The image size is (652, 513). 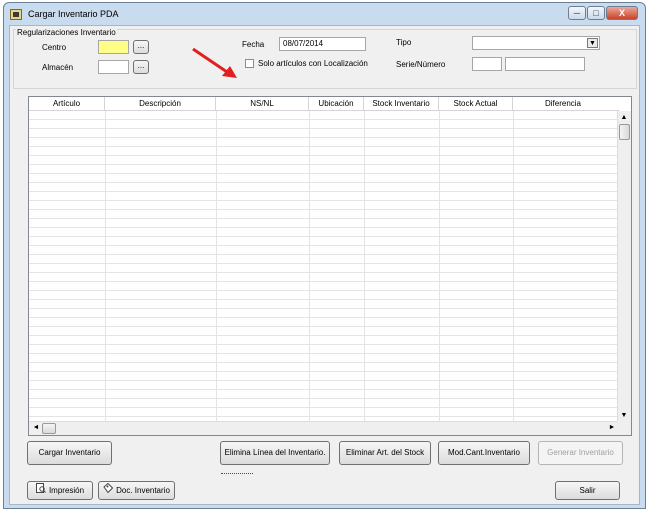 I want to click on scroll-up-icon: ▲, so click(x=624, y=118).